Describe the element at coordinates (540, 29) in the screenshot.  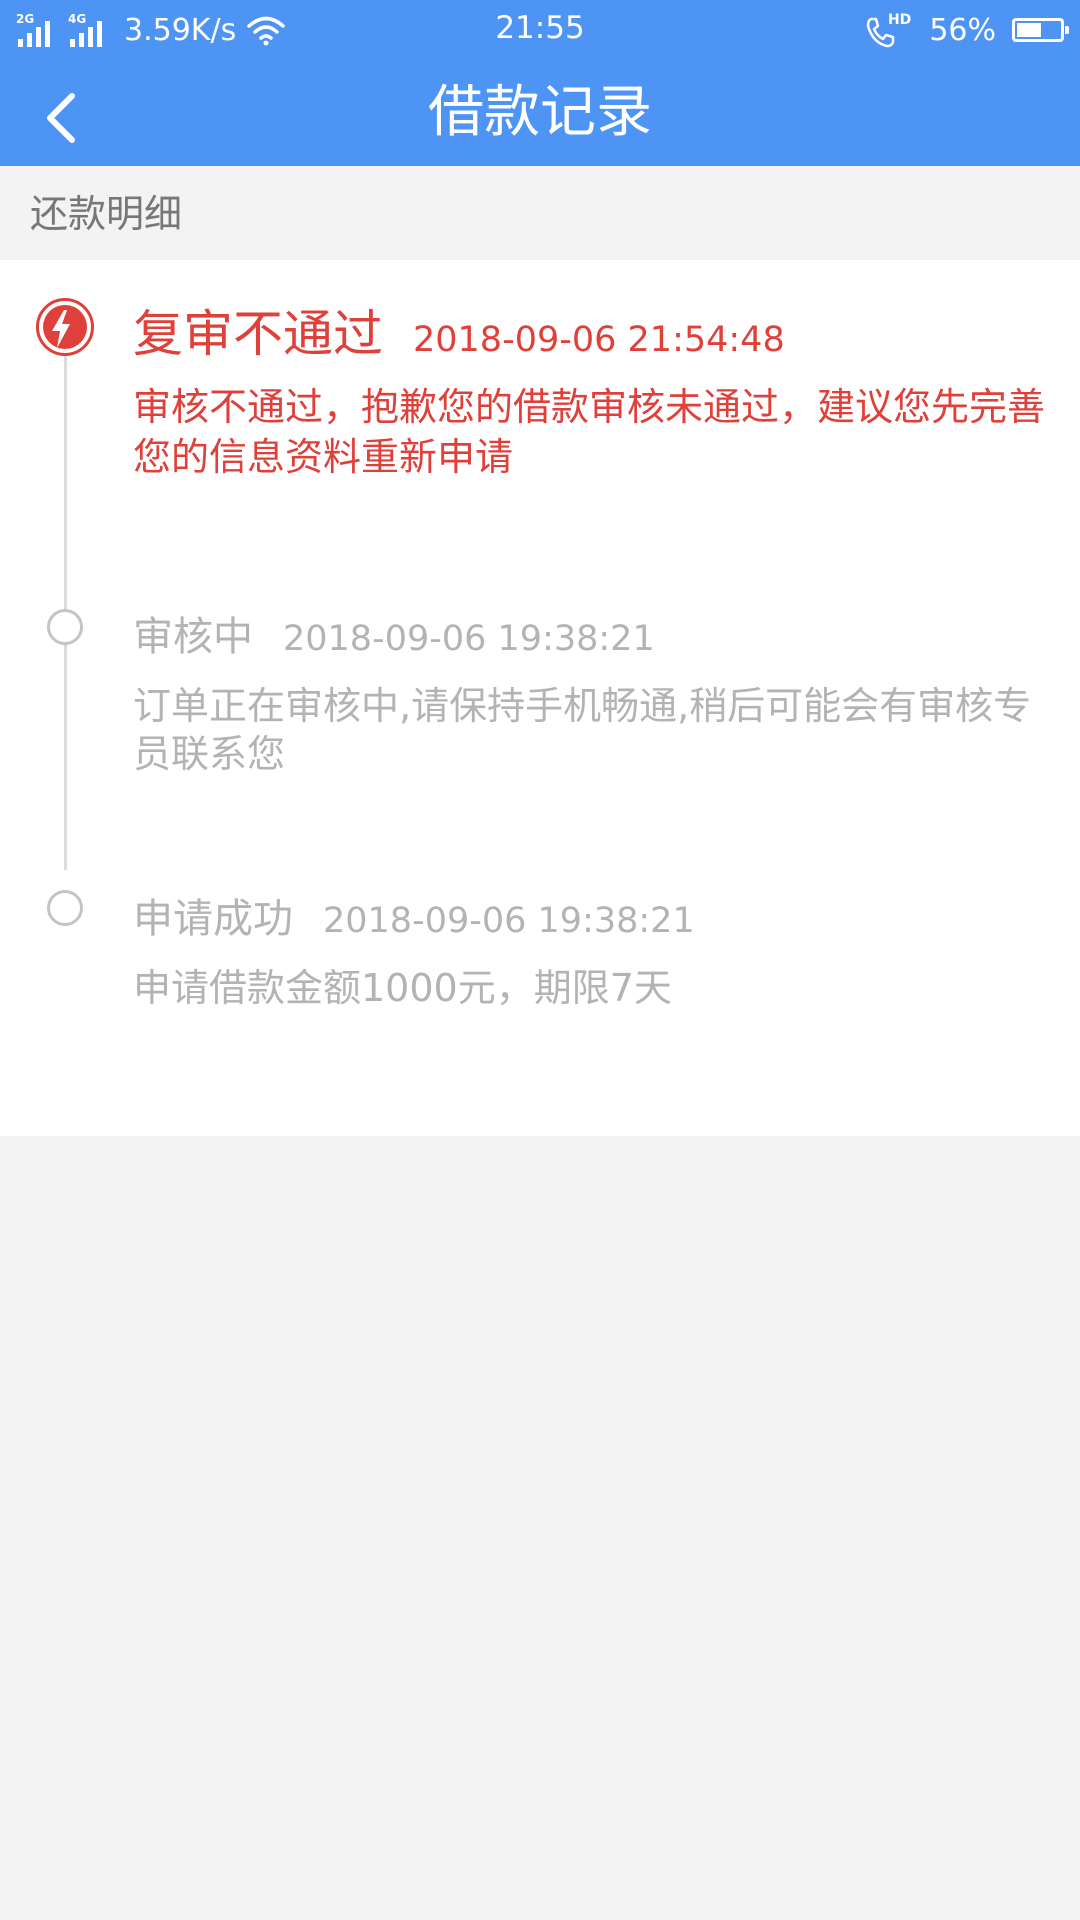
I see `status-bar: 2G 4G 3.59K/s 21:55 HD 56%` at that location.